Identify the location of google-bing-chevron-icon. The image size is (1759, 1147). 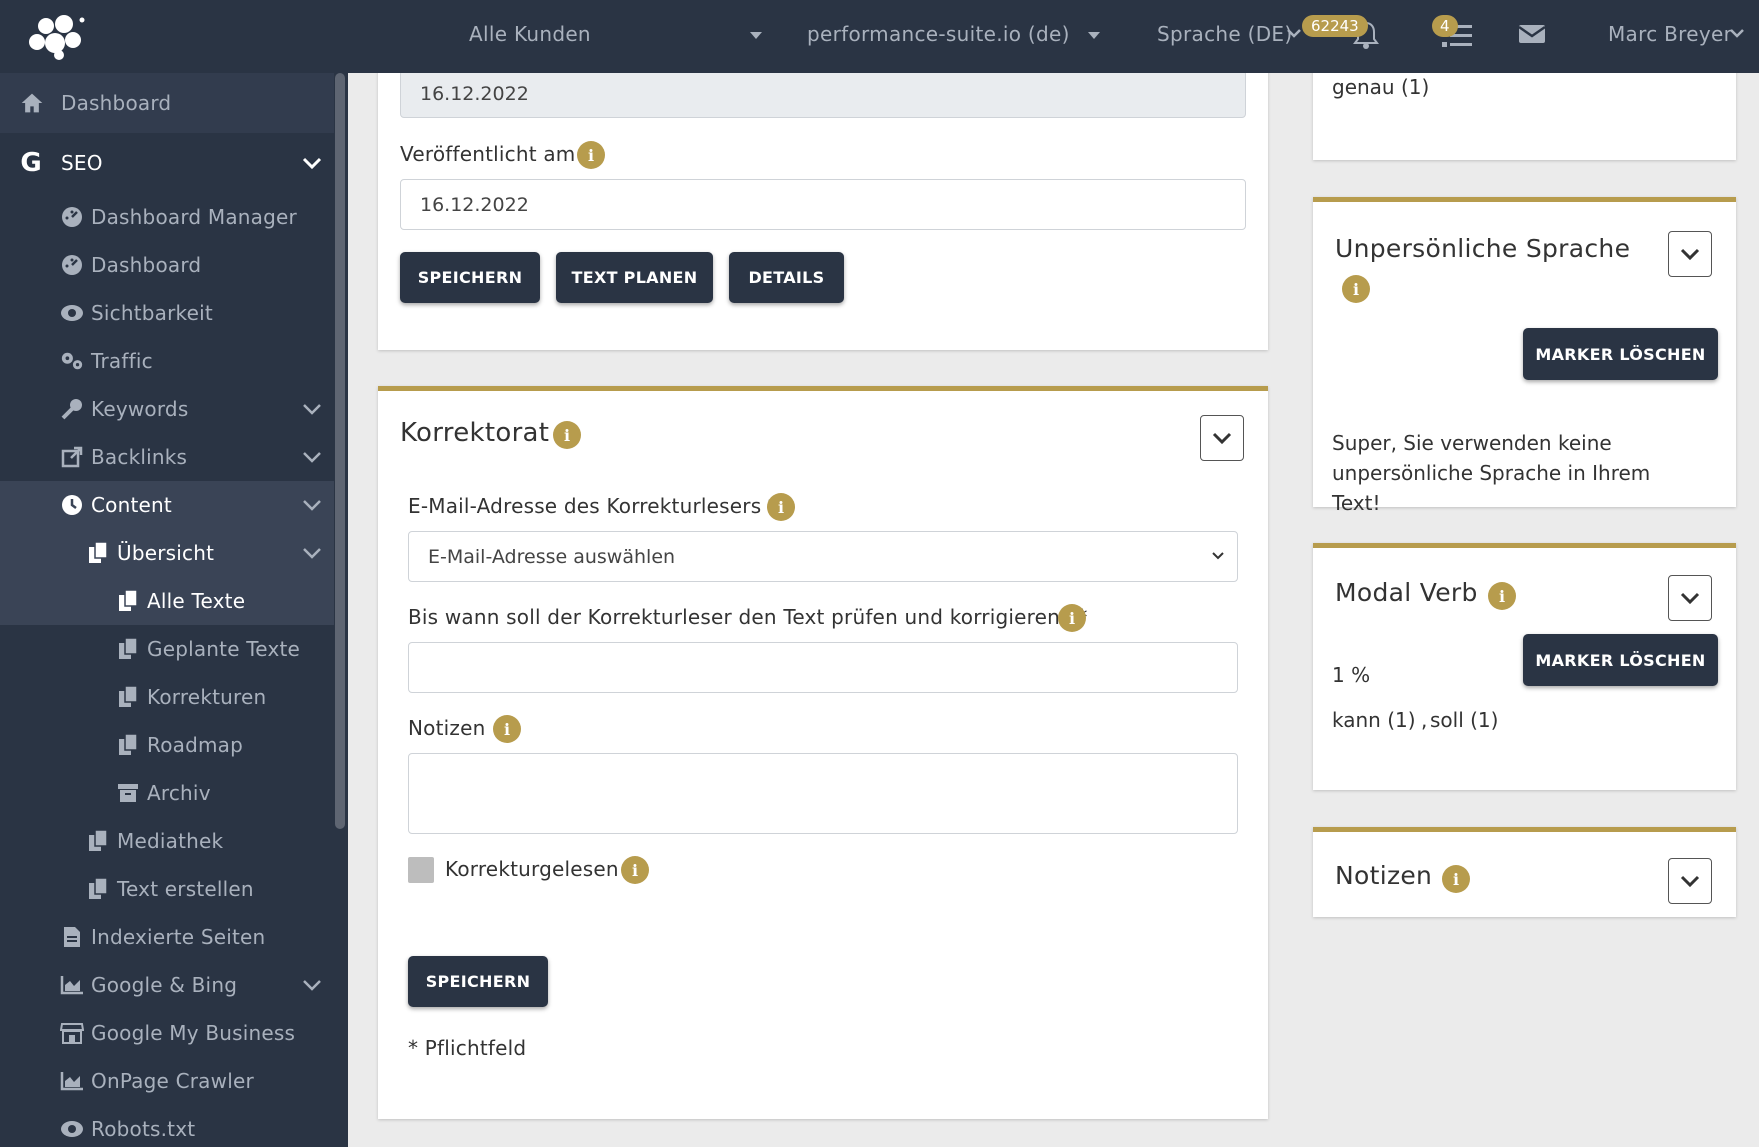
(312, 985).